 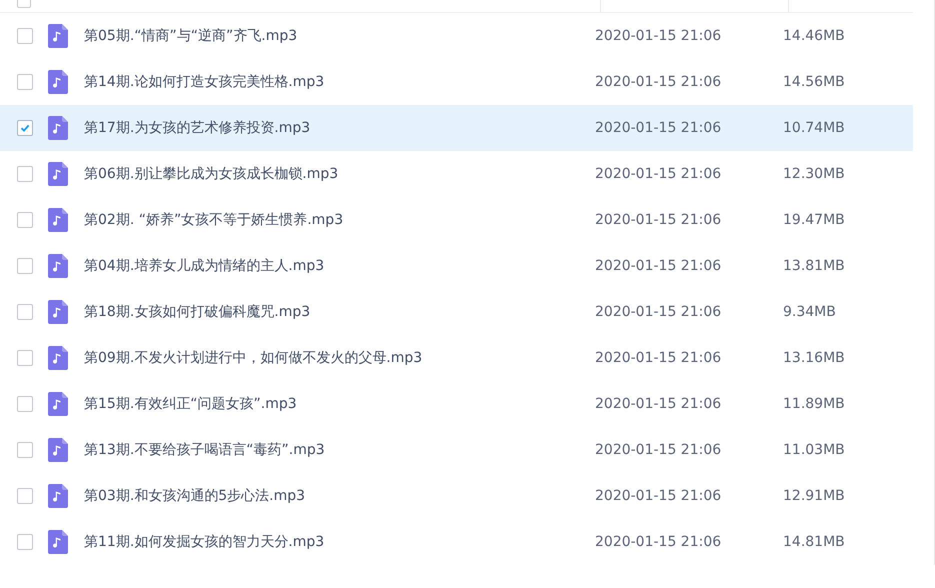 What do you see at coordinates (456, 496) in the screenshot?
I see `file-row: 第03期.和女孩沟通的5步心法.mp3 2020-01-15 21:06 12.91MB` at bounding box center [456, 496].